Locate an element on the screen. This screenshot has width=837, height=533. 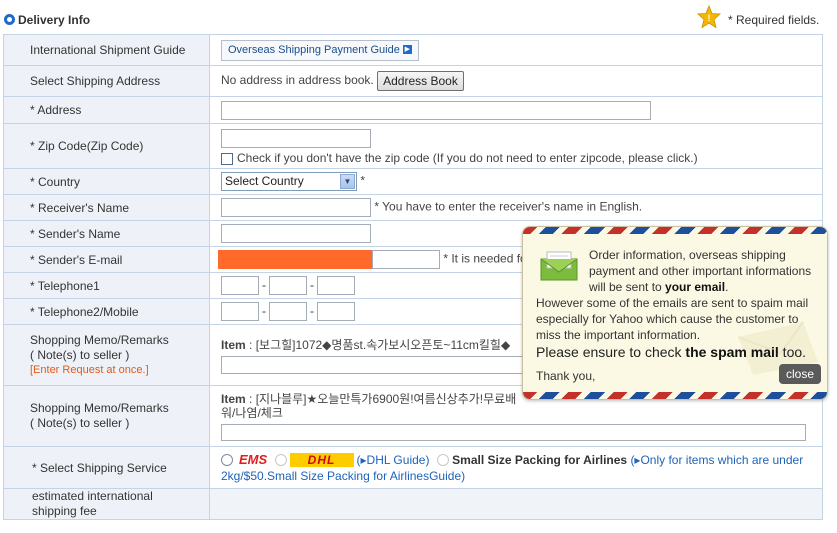
sender-email-input is located at coordinates (406, 259).